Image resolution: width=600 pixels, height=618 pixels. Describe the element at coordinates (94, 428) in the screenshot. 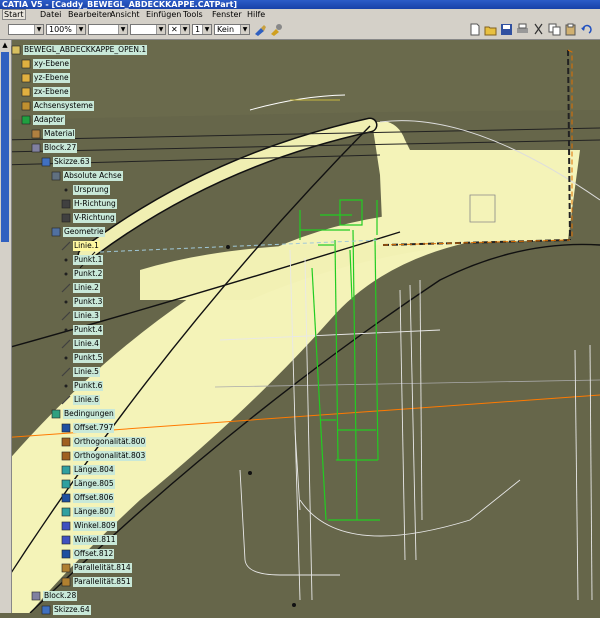

I see `tree-node-label: Offset.797` at that location.